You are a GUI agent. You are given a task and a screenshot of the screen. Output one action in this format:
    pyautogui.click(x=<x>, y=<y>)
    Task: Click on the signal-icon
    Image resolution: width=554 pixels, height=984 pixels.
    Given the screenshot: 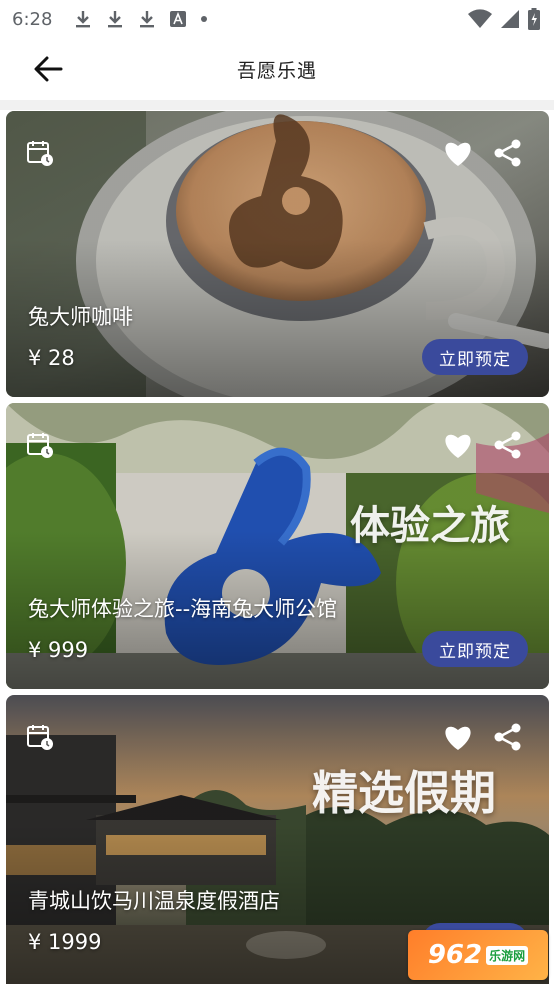 What is the action you would take?
    pyautogui.click(x=510, y=19)
    